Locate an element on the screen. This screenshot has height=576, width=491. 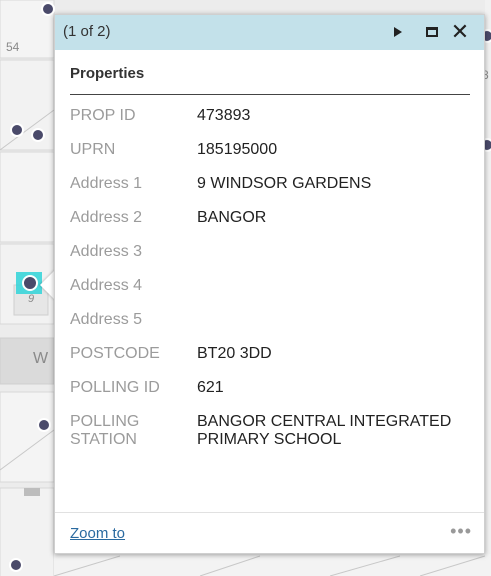
attribute-value: 185195000 is located at coordinates (237, 149).